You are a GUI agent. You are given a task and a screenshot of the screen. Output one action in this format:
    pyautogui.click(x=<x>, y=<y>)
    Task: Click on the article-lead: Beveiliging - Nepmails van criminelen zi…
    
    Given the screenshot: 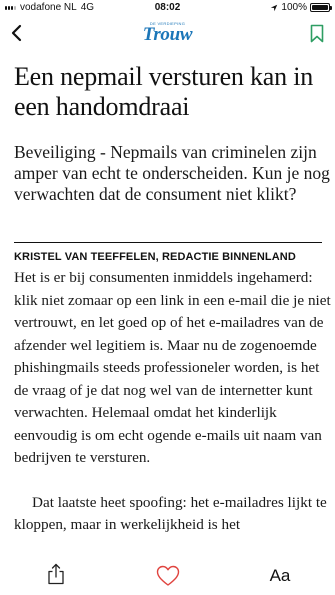 What is the action you would take?
    pyautogui.click(x=172, y=173)
    